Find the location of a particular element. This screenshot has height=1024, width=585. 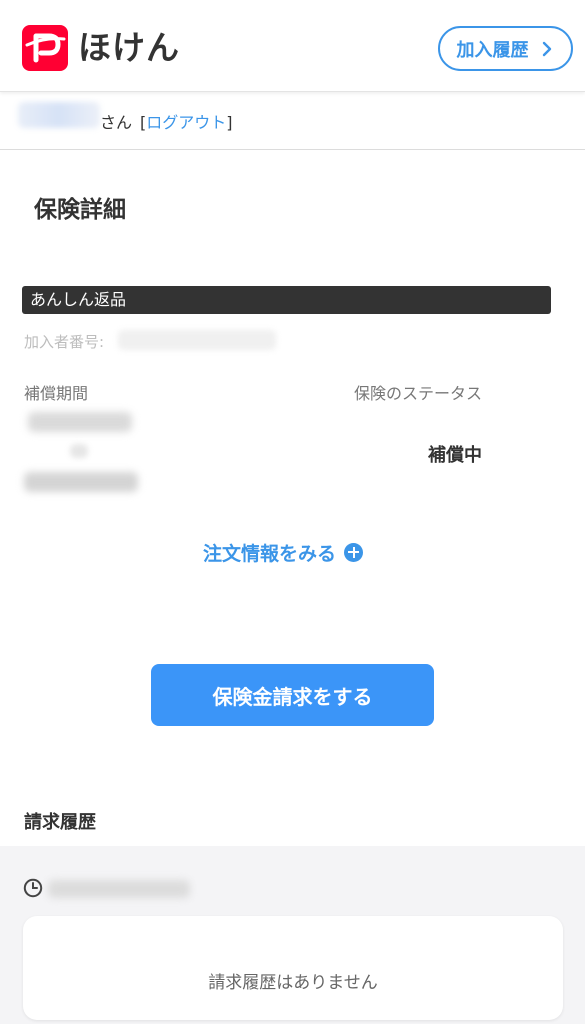

product-name-bar: あんしん返品 is located at coordinates (286, 300).